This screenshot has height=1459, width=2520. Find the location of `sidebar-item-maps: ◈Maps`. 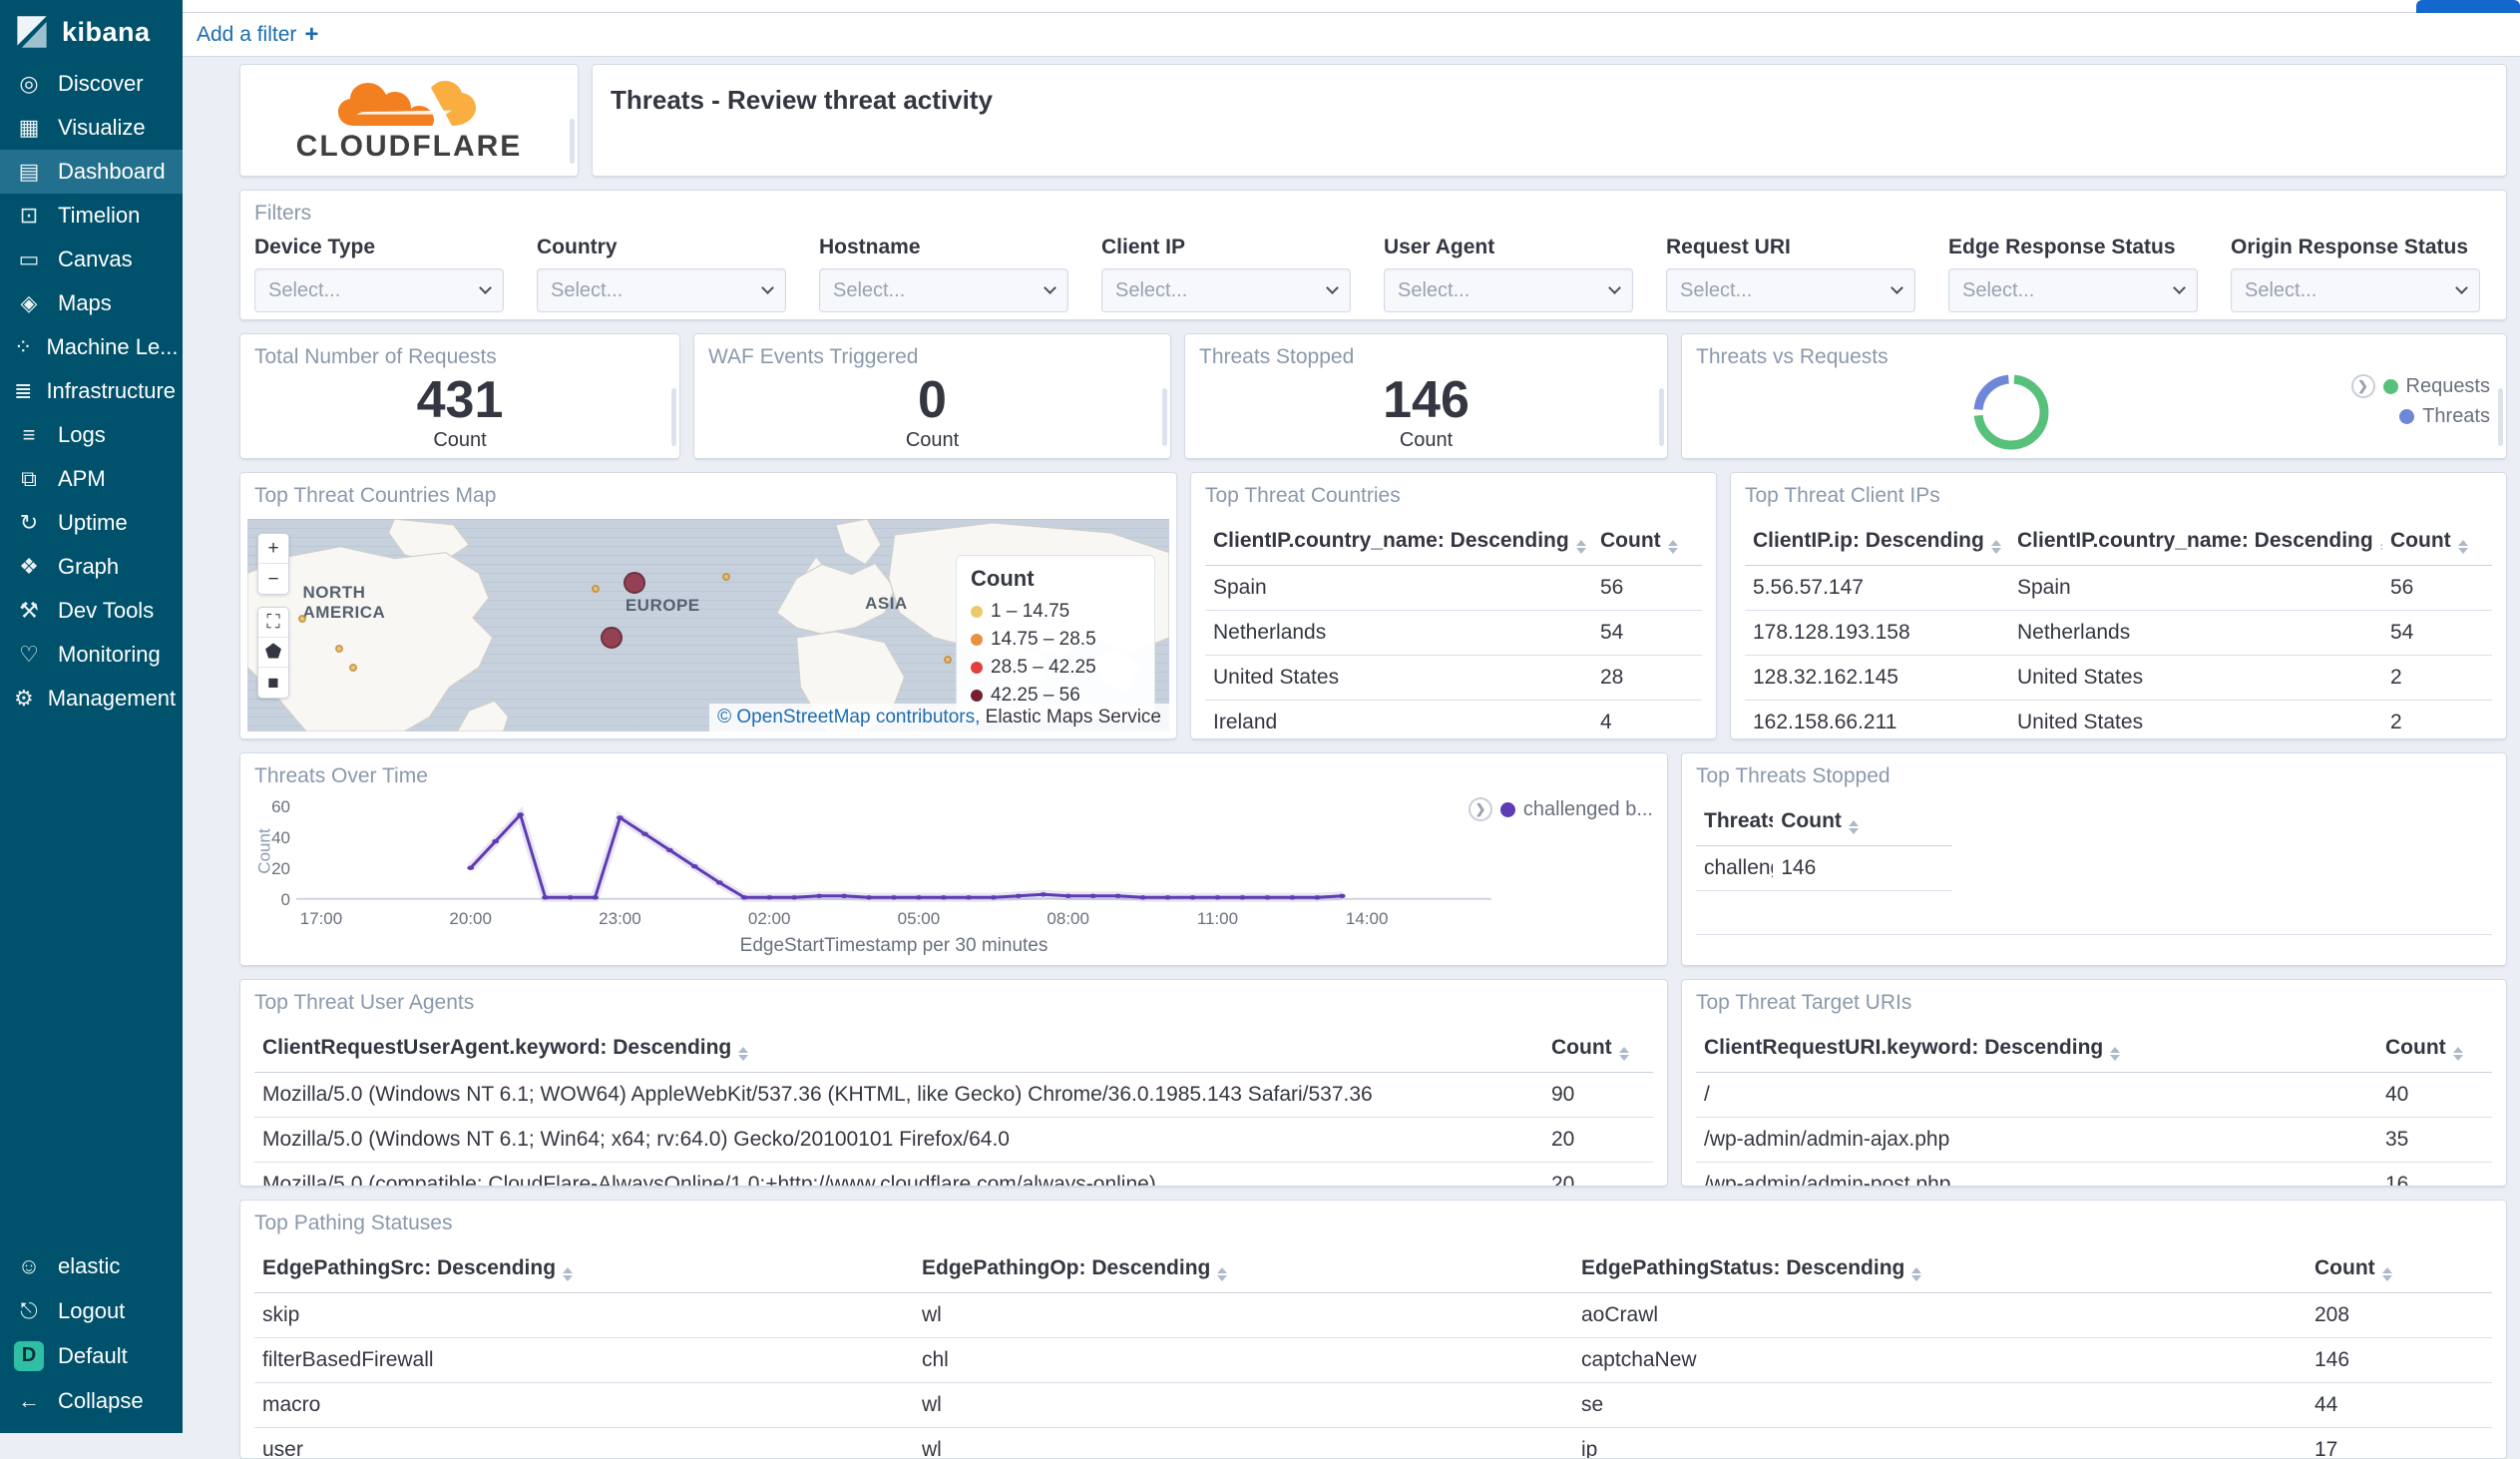

sidebar-item-maps: ◈Maps is located at coordinates (91, 303).